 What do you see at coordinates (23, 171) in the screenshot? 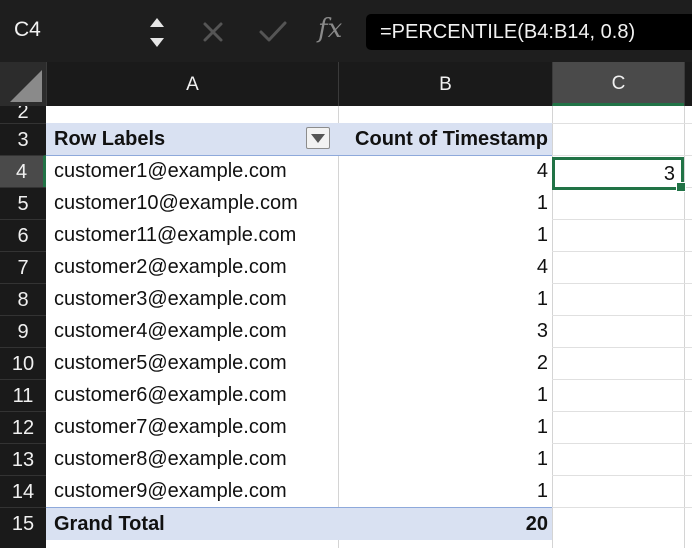
I see `row-header-4: 4` at bounding box center [23, 171].